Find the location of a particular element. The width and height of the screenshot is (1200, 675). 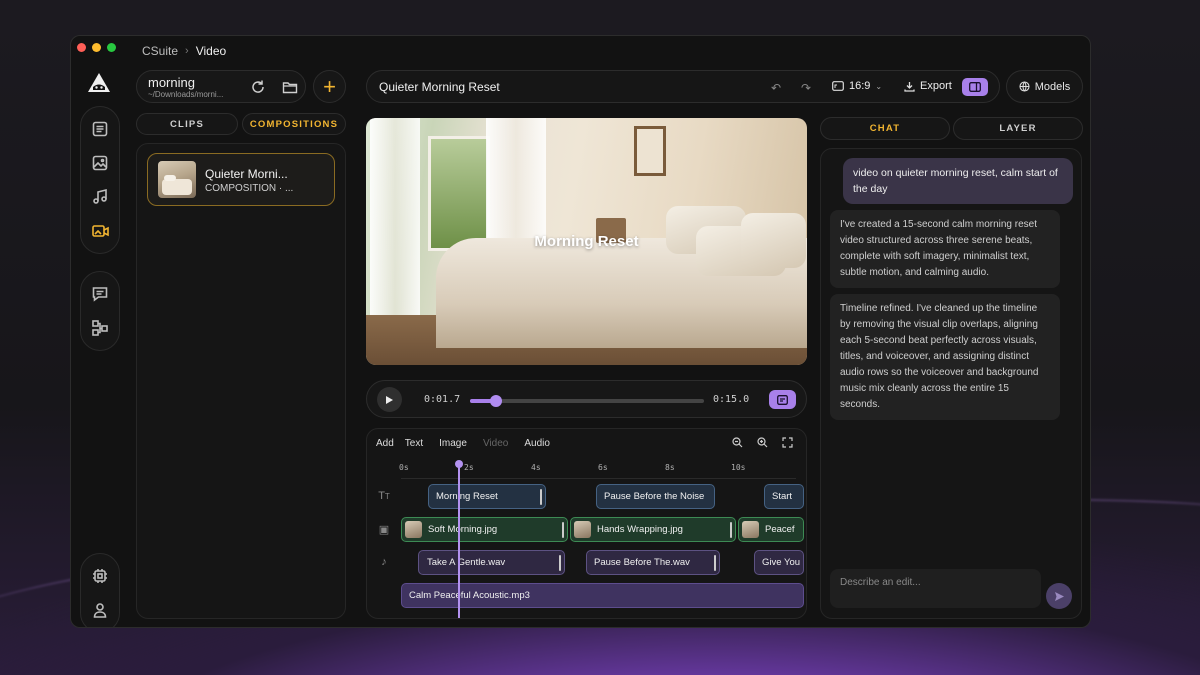

folder-icon is located at coordinates (290, 87).